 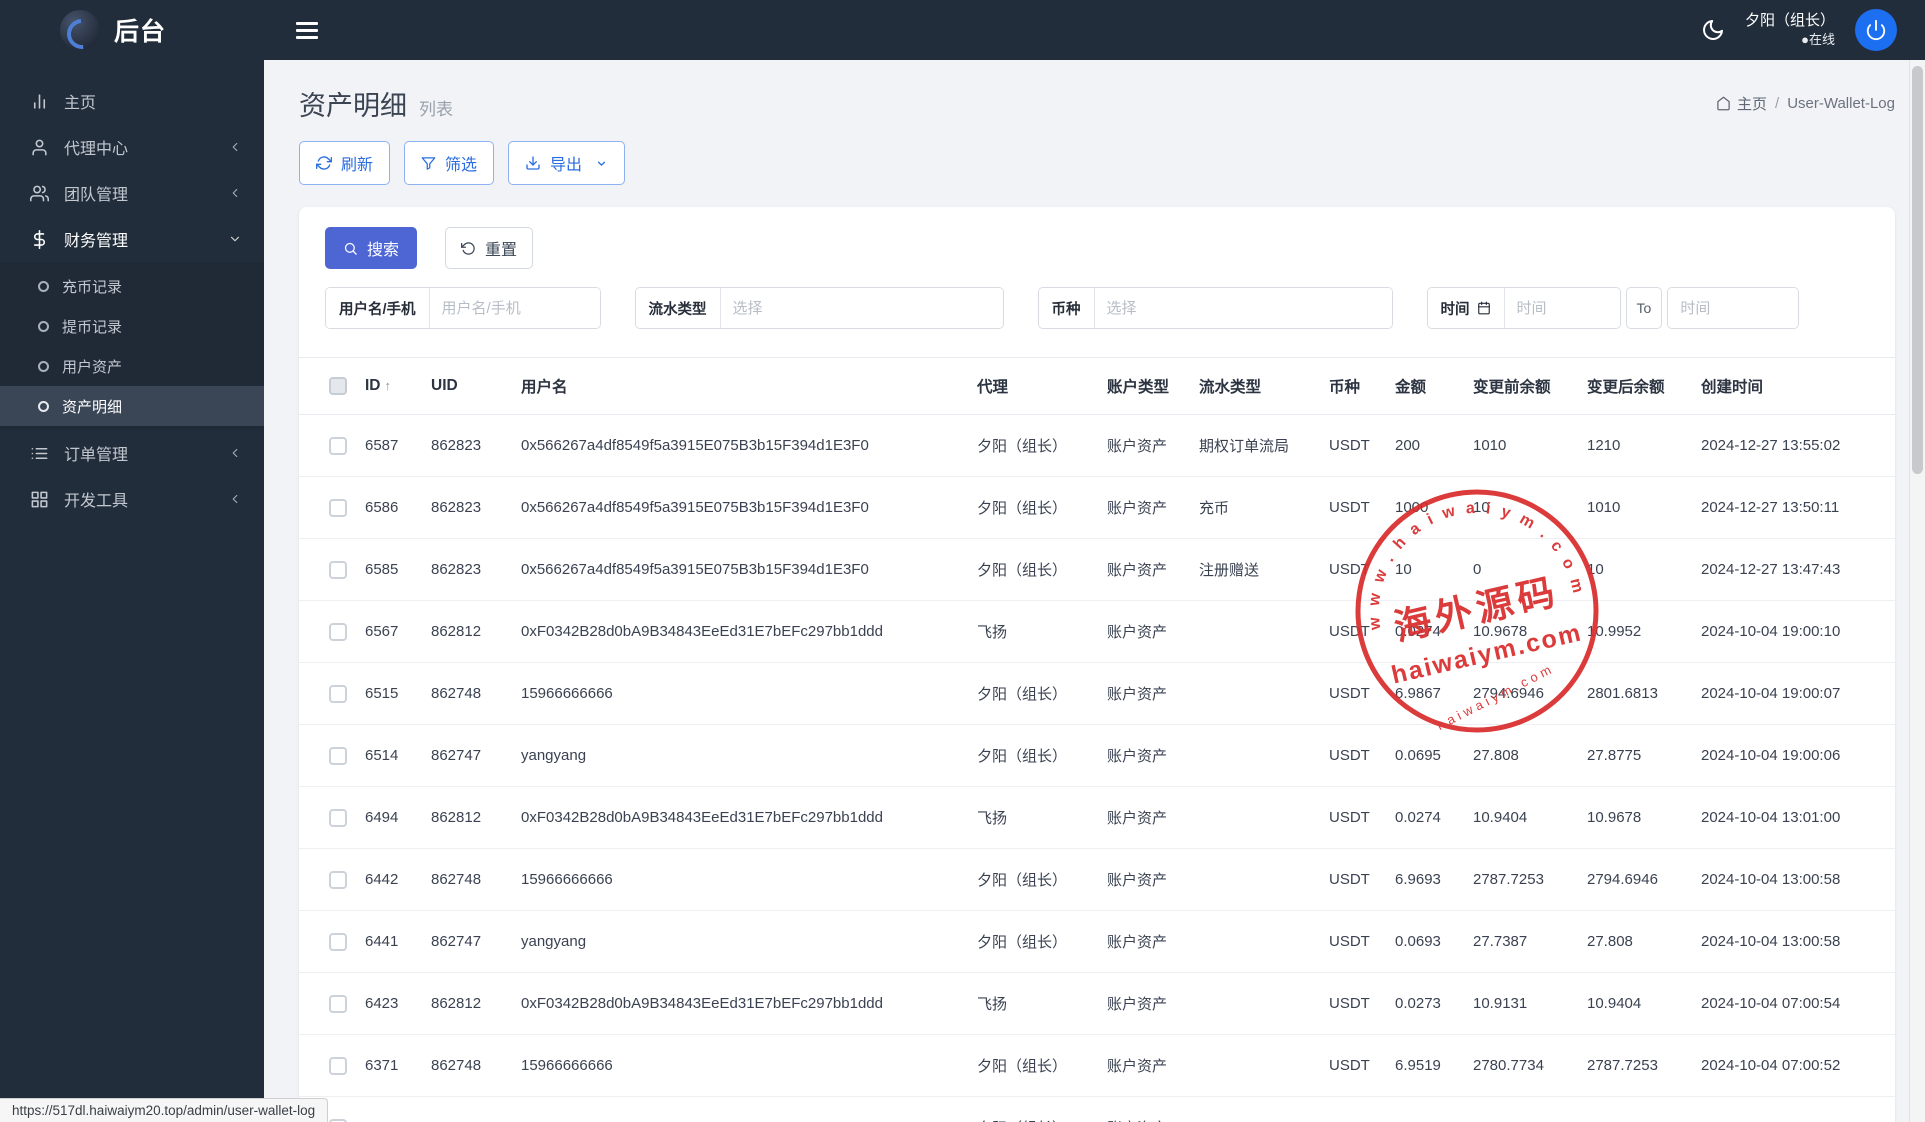 What do you see at coordinates (514, 308) in the screenshot?
I see `username-filter-input` at bounding box center [514, 308].